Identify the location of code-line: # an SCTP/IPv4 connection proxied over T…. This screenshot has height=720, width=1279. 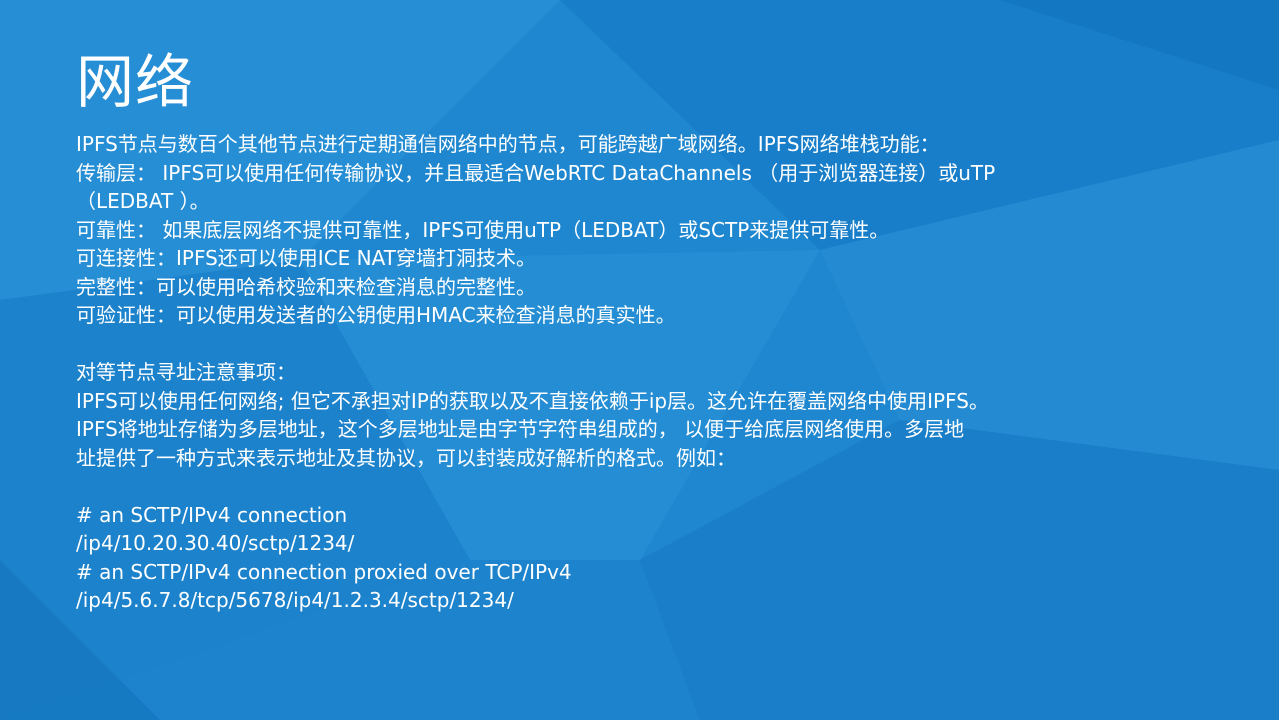
(324, 571).